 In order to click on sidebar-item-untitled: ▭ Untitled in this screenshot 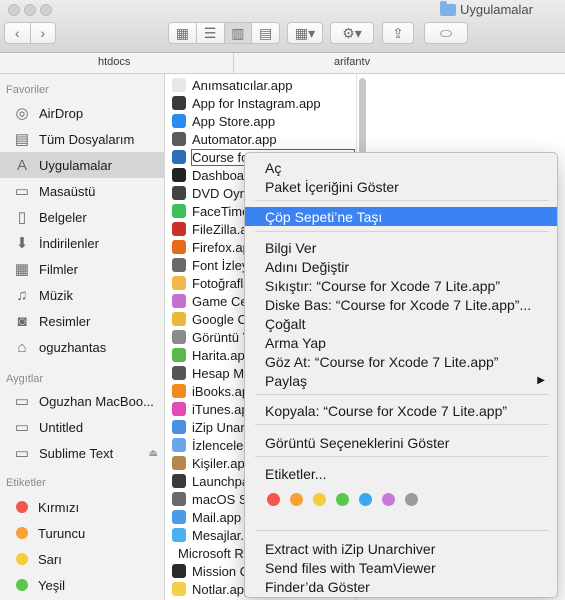, I will do `click(82, 427)`.